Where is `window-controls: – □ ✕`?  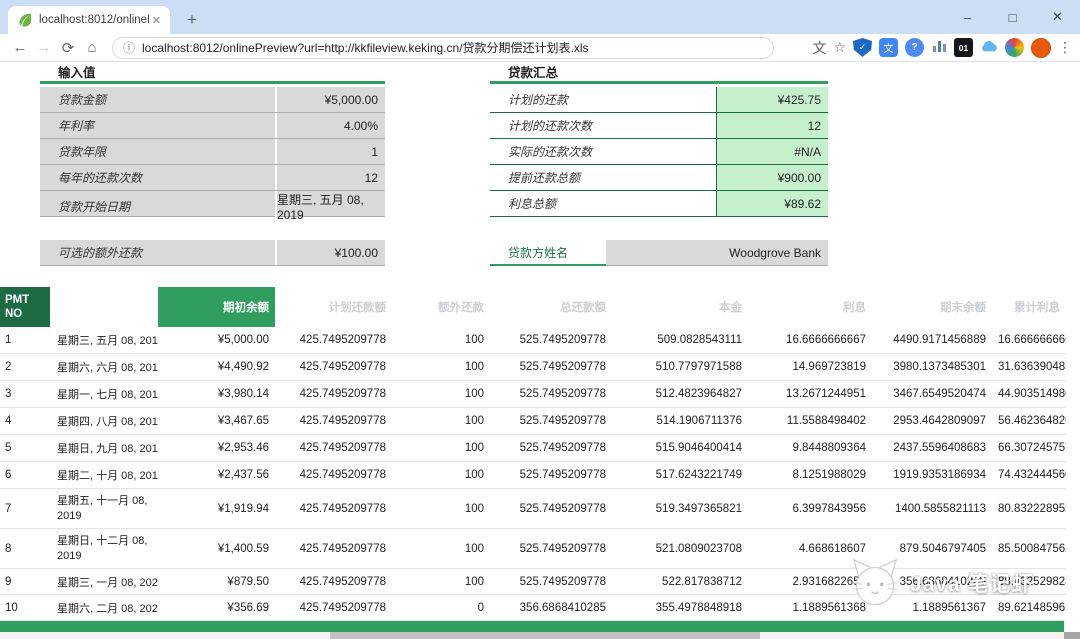
window-controls: – □ ✕ is located at coordinates (1012, 17).